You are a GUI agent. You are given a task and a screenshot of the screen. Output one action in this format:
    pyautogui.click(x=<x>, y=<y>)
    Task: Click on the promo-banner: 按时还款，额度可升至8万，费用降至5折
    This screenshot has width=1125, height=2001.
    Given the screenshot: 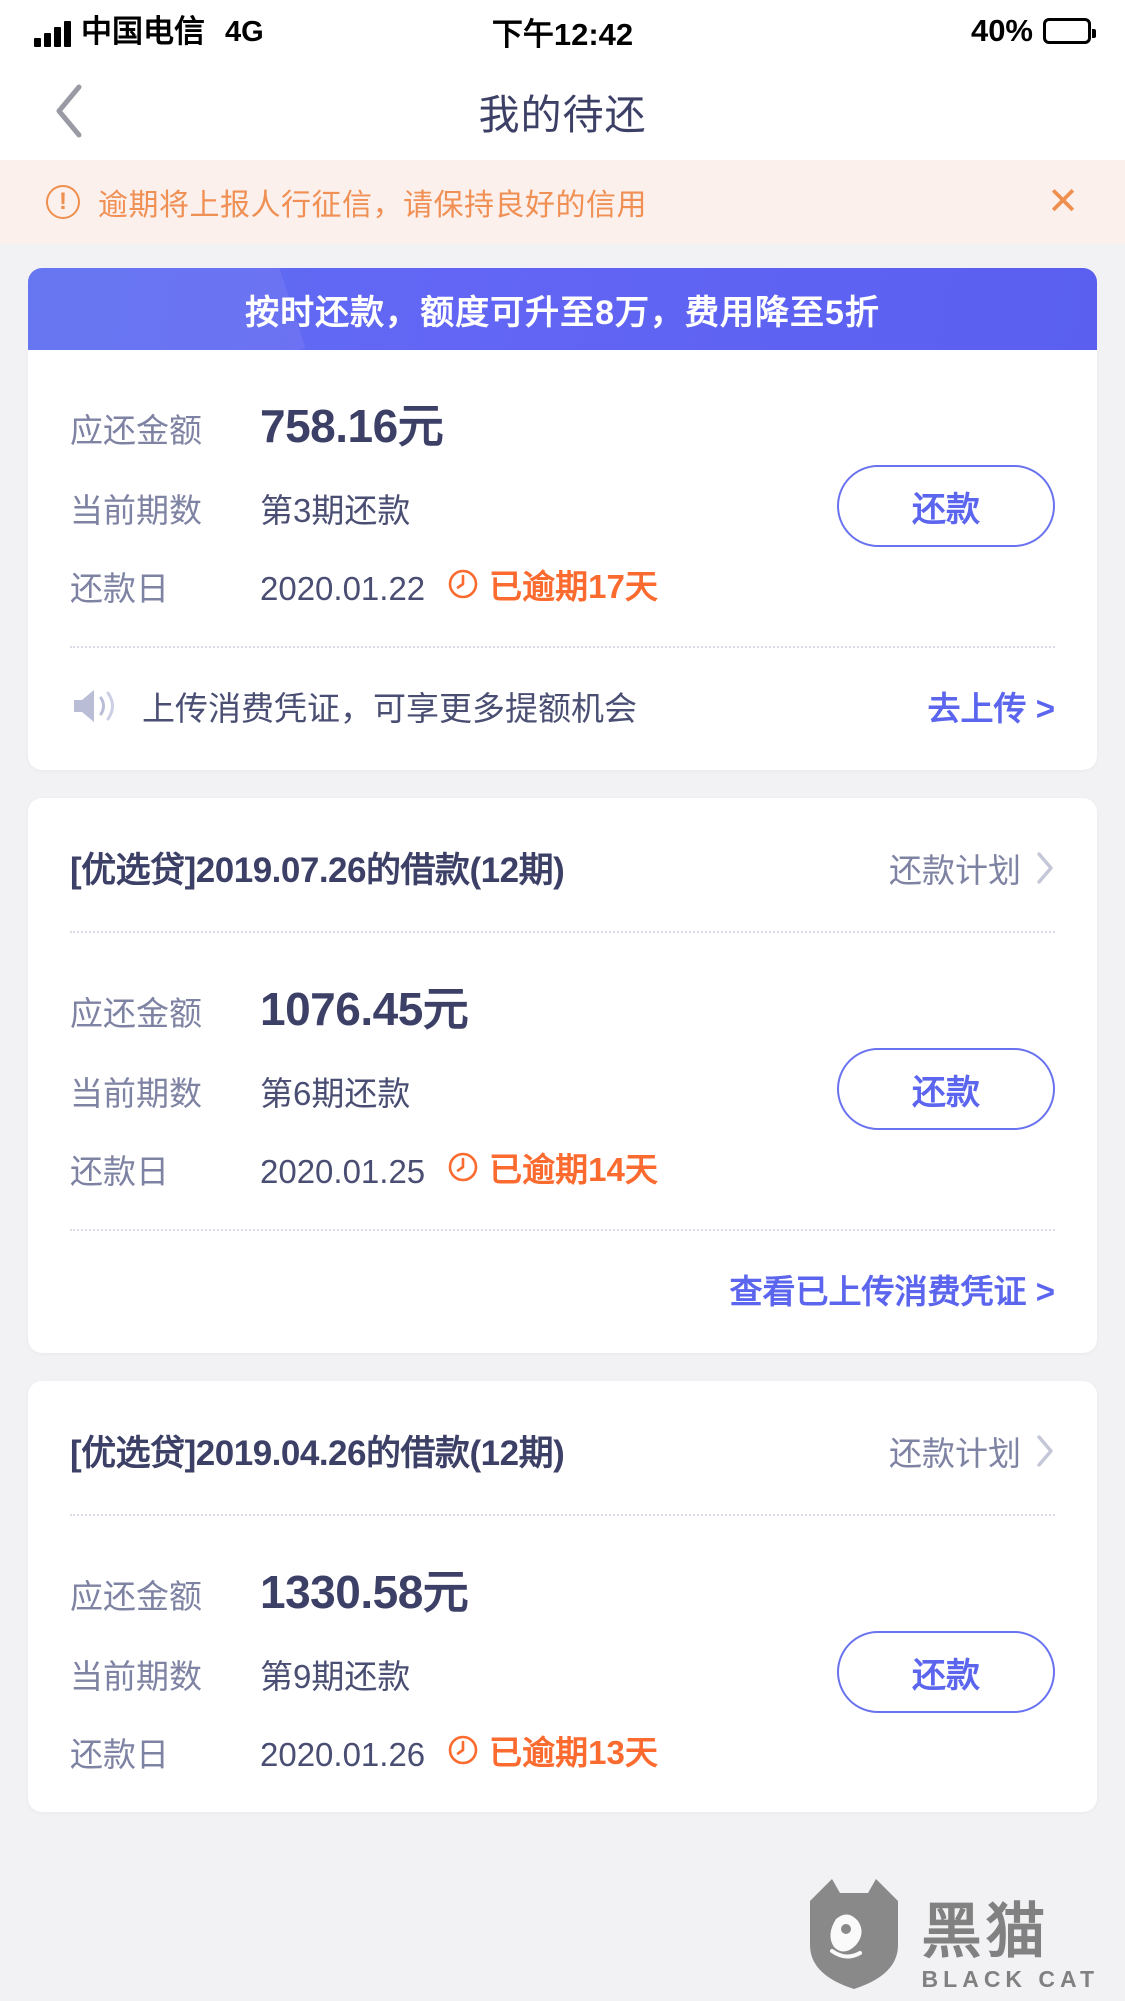 What is the action you would take?
    pyautogui.click(x=562, y=309)
    